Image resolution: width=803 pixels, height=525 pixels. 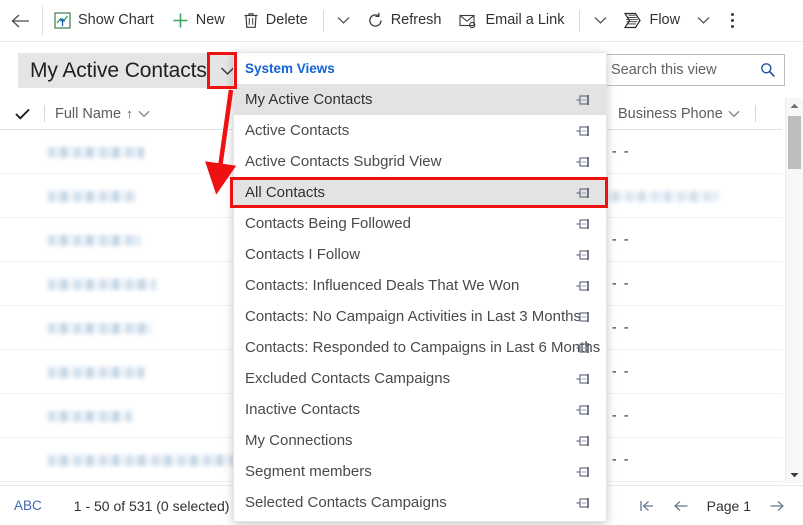 What do you see at coordinates (420, 409) in the screenshot?
I see `flyout-item-inactive-contacts: Inactive Contacts` at bounding box center [420, 409].